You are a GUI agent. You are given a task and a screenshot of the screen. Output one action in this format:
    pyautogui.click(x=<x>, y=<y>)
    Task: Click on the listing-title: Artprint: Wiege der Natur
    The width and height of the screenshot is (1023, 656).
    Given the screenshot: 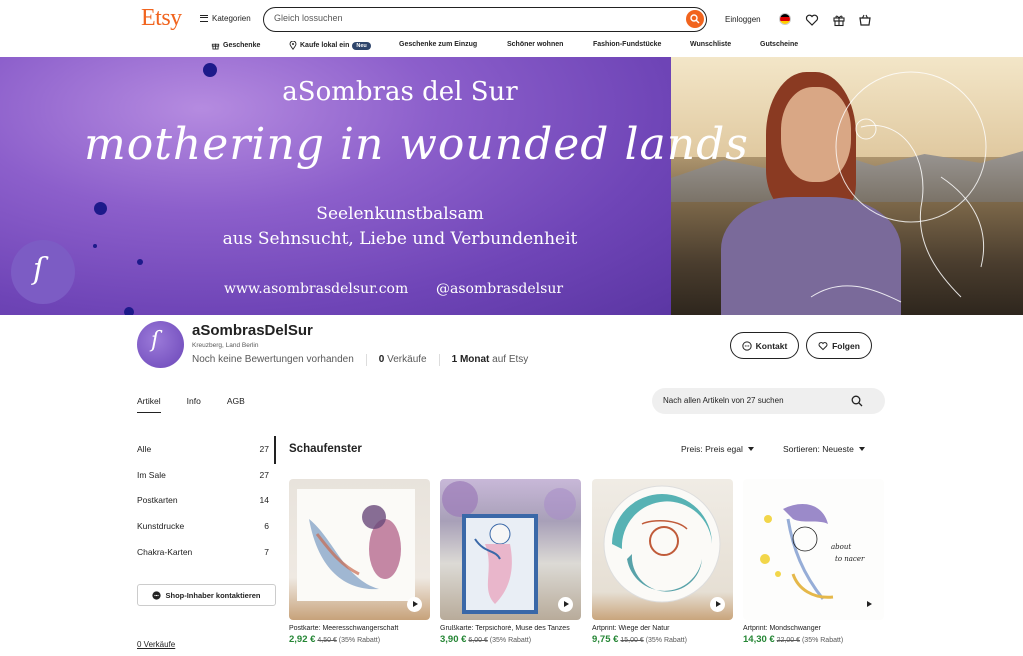 What is the action you would take?
    pyautogui.click(x=662, y=628)
    